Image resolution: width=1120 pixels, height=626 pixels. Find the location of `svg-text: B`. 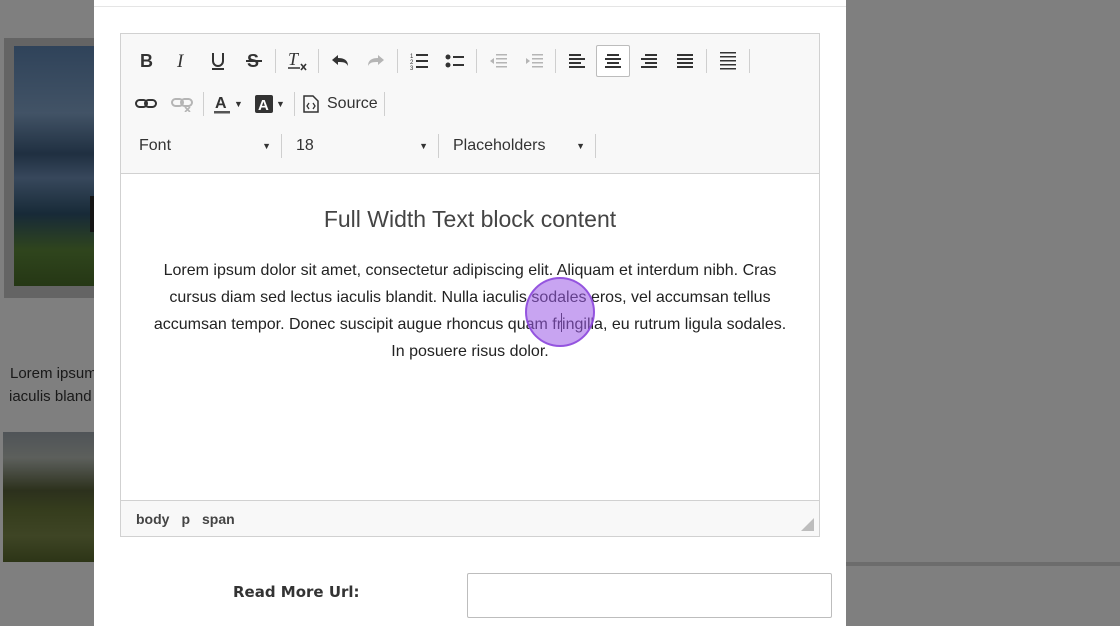

svg-text: B is located at coordinates (146, 61).